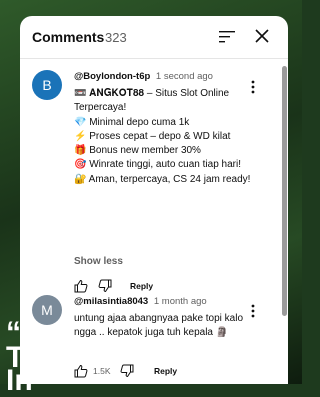 Image resolution: width=320 pixels, height=397 pixels. I want to click on scrollbar, so click(284, 191).